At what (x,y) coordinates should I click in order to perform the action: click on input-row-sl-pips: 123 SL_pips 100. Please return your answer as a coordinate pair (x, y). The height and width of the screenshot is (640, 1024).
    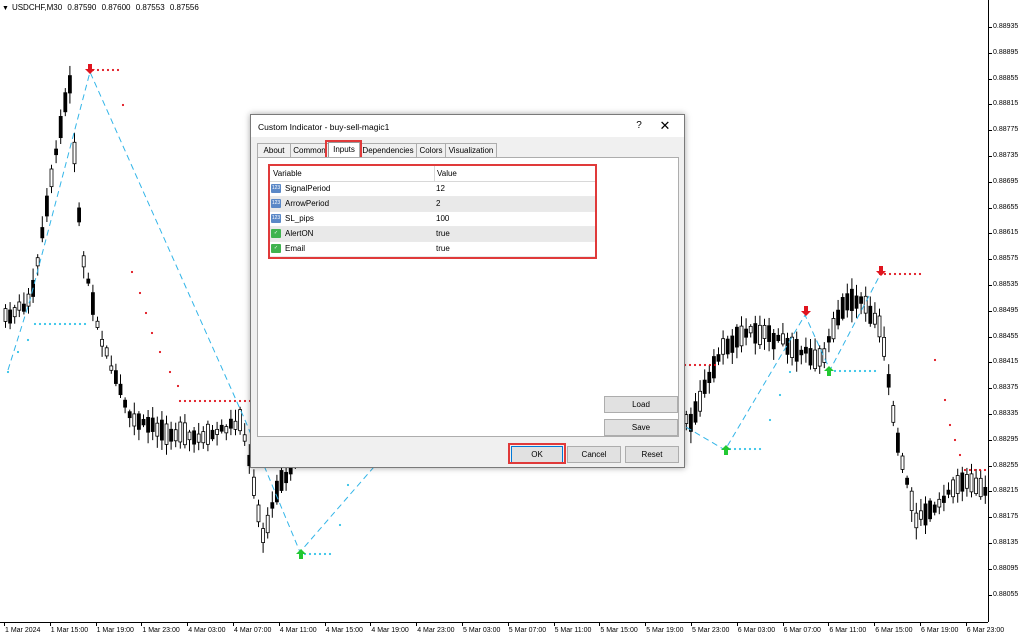
    Looking at the image, I should click on (432, 219).